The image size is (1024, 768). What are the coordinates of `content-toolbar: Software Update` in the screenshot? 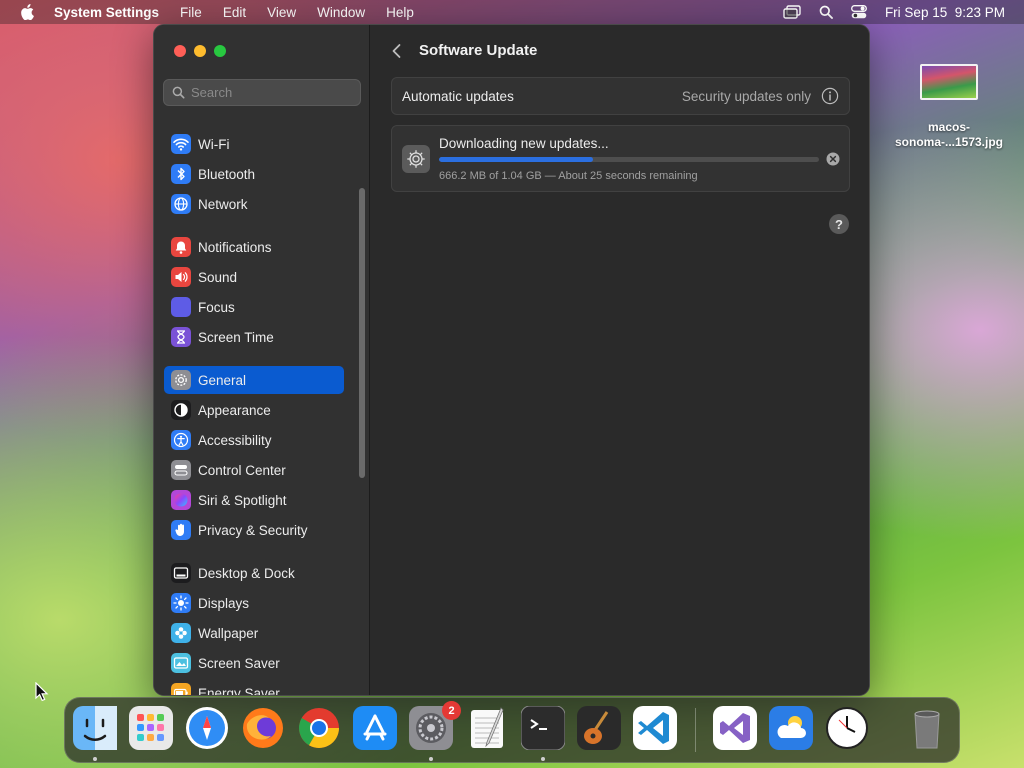 It's located at (620, 51).